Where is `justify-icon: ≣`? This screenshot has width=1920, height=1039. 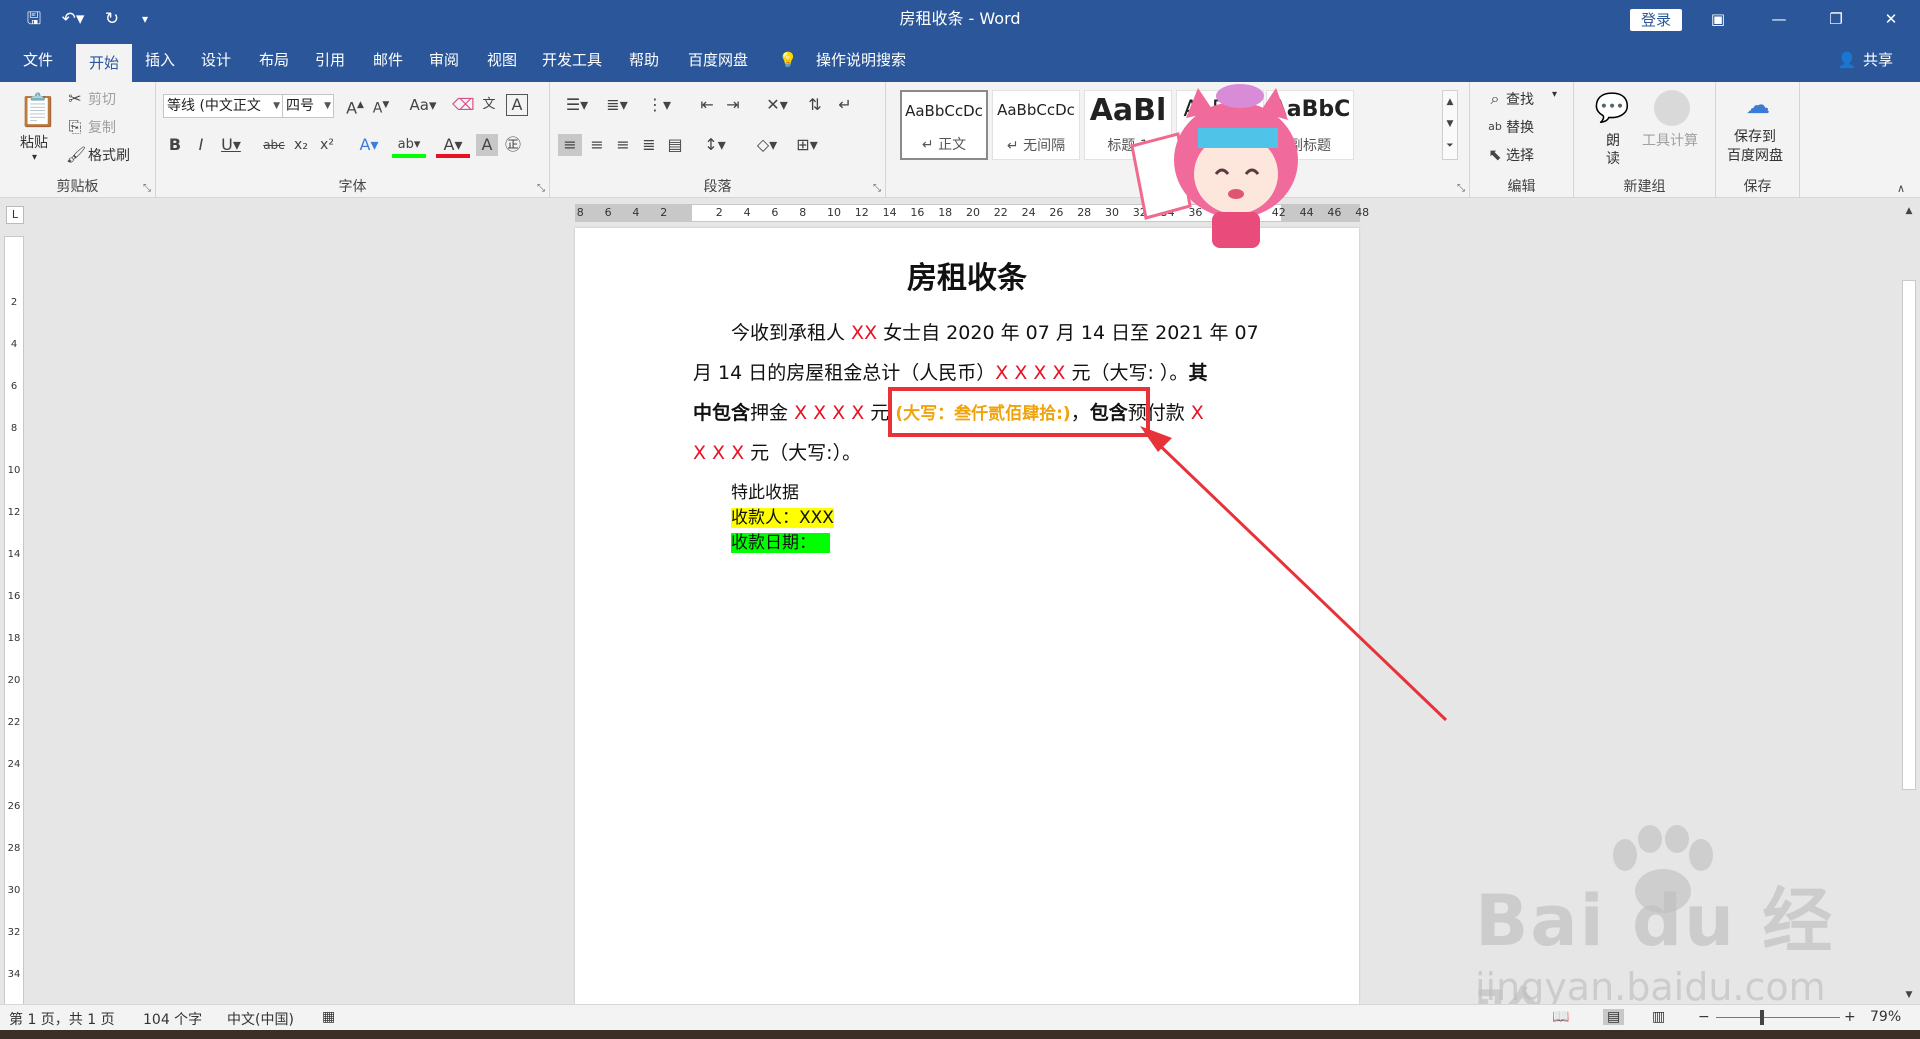
justify-icon: ≣ is located at coordinates (649, 145).